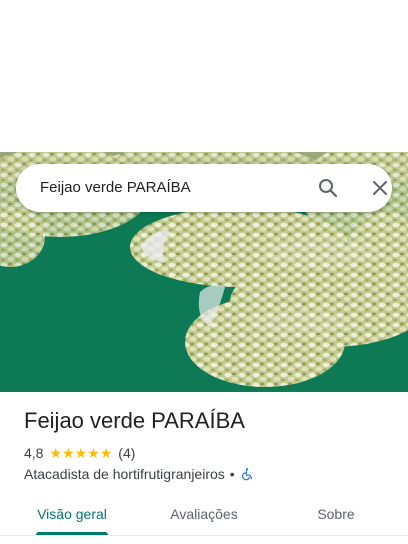  I want to click on star-rating: ★ ★ ★ ★ ★, so click(80, 453).